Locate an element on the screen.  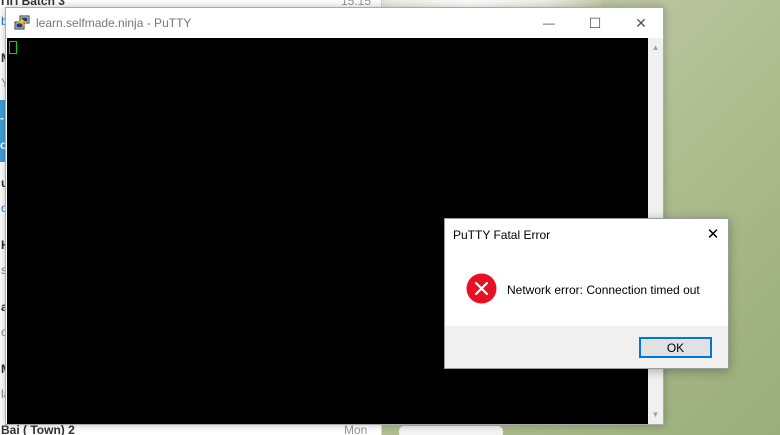
putty-icon is located at coordinates (22, 22).